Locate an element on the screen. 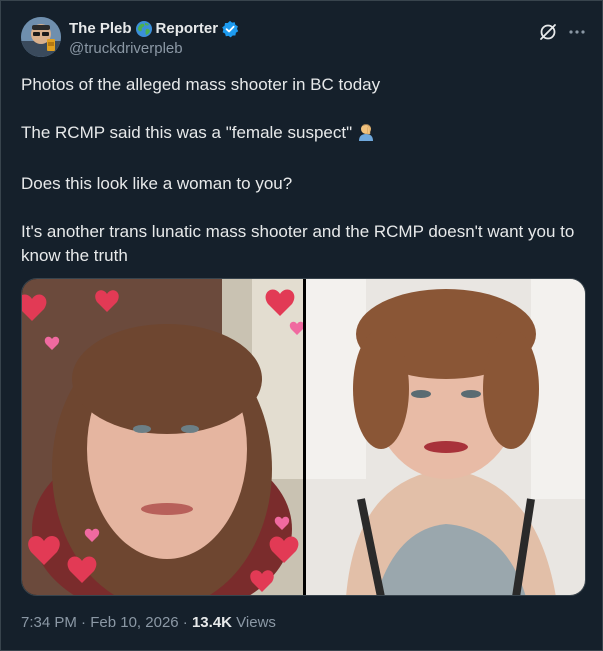 The width and height of the screenshot is (603, 651). views-count: 13.4K is located at coordinates (211, 622).